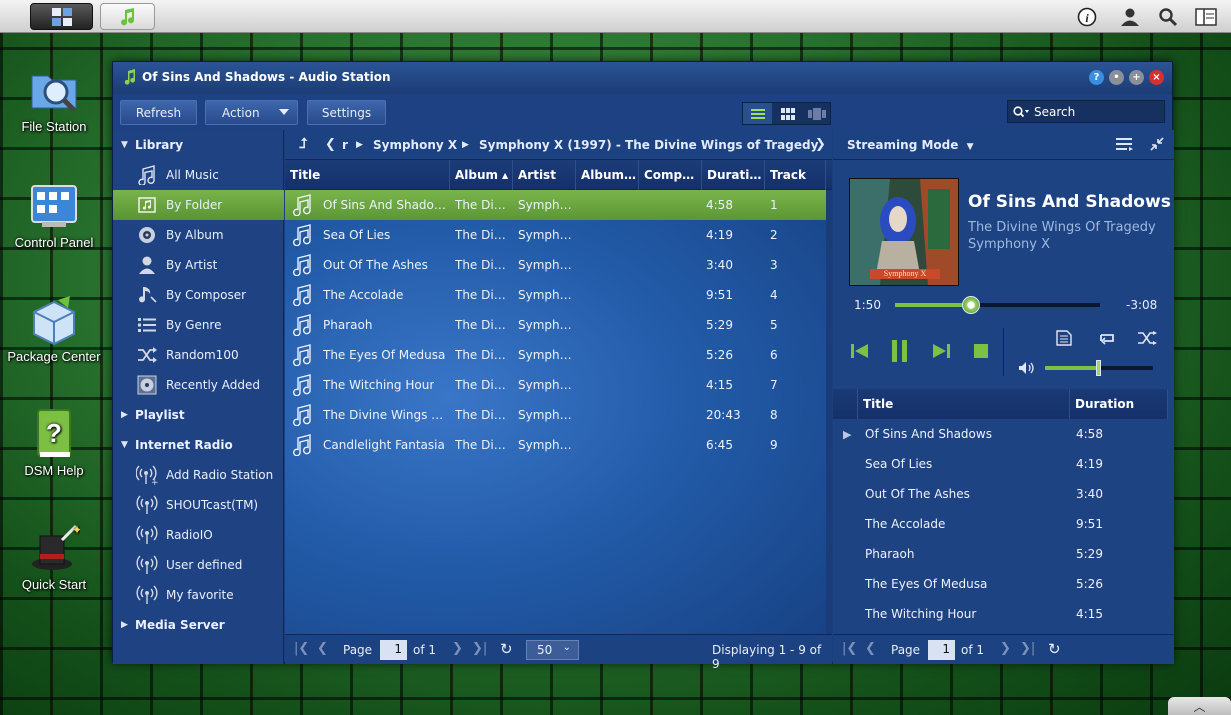  I want to click on maximize-button: +, so click(1136, 77).